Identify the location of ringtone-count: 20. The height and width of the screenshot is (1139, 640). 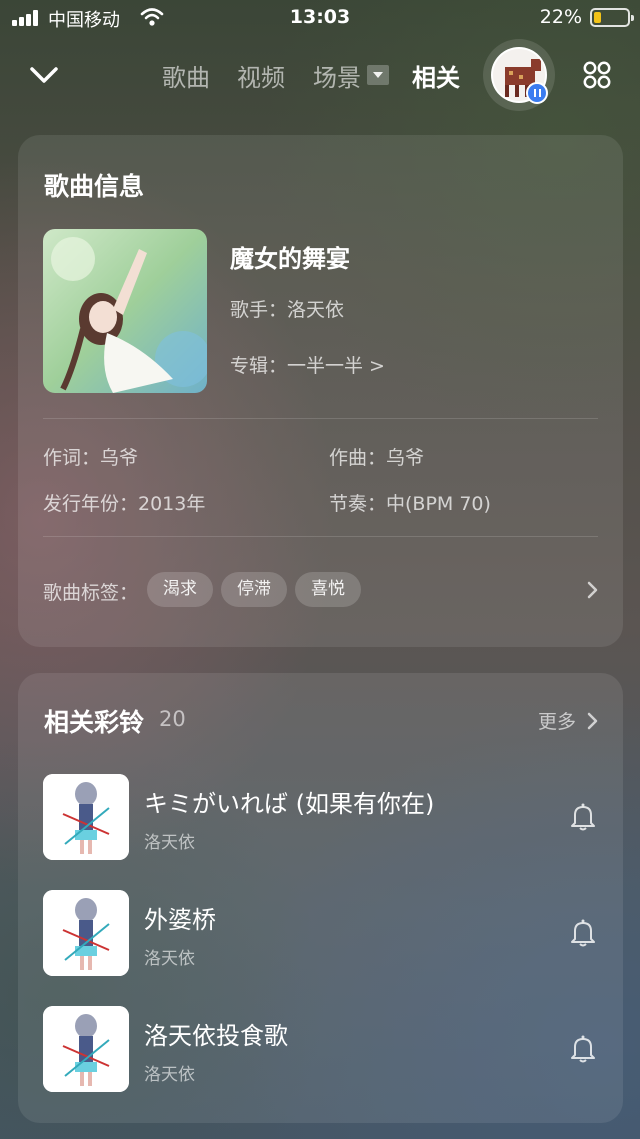
(172, 719).